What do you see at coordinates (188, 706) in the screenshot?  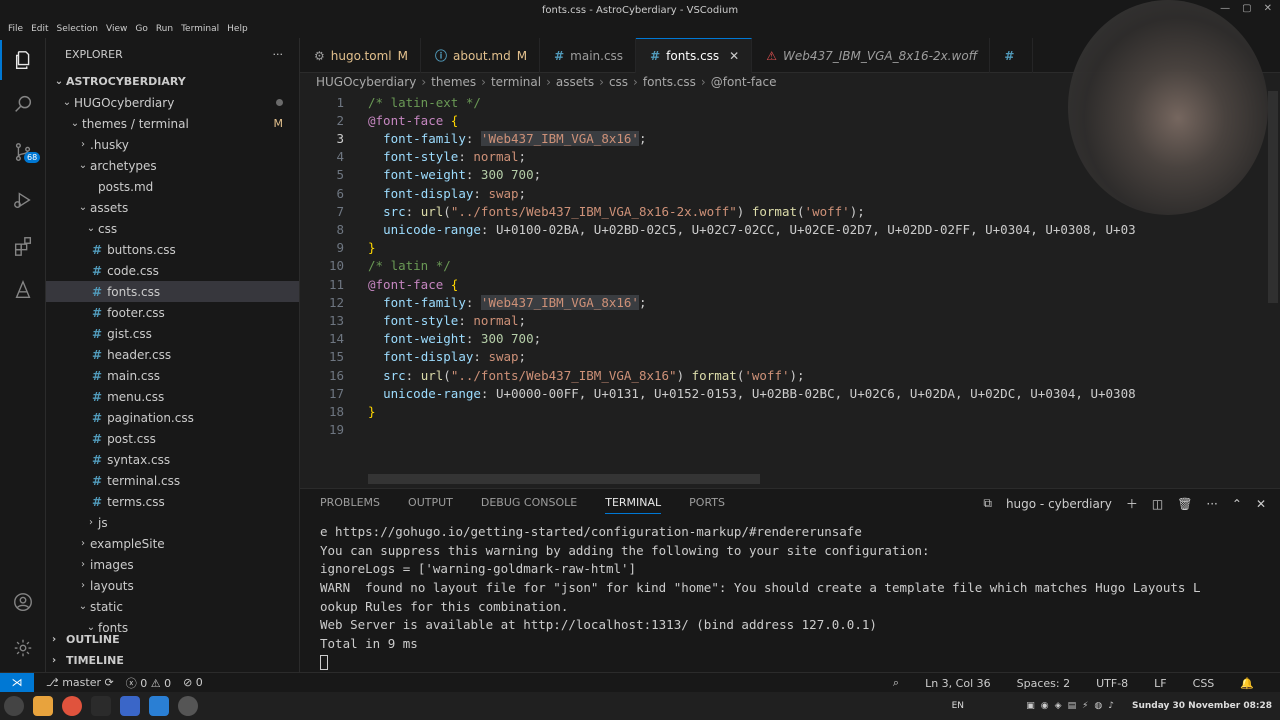 I see `obs-icon` at bounding box center [188, 706].